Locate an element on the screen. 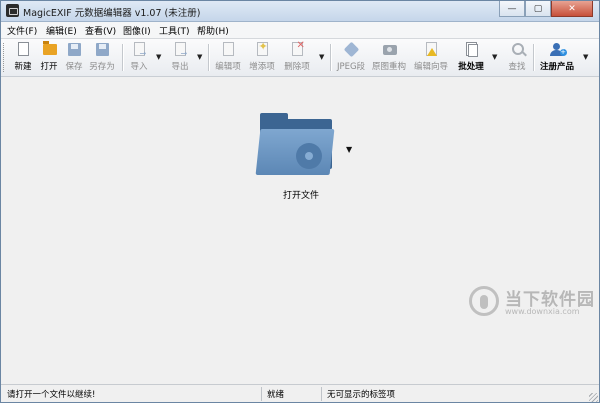 Image resolution: width=600 pixels, height=403 pixels. window-controls: — ▢ ✕ is located at coordinates (546, 9).